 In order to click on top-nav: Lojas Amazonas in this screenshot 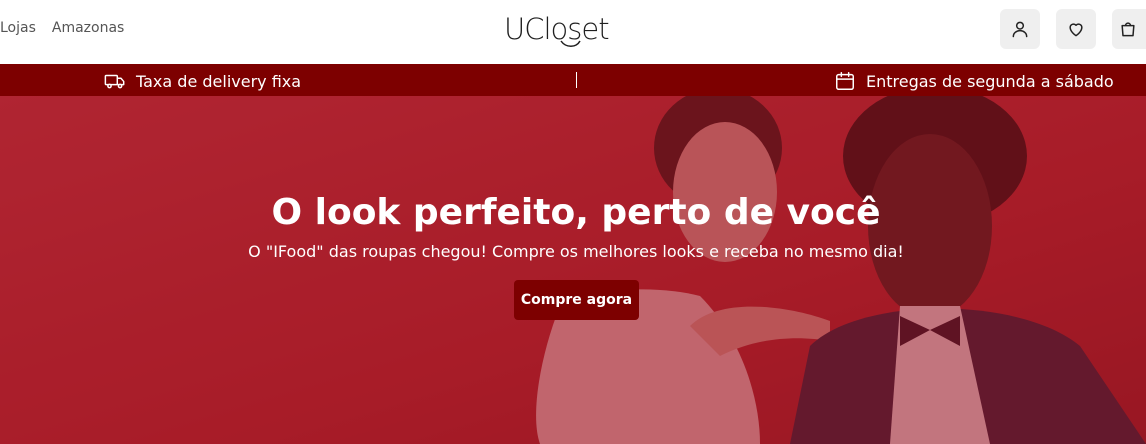, I will do `click(62, 28)`.